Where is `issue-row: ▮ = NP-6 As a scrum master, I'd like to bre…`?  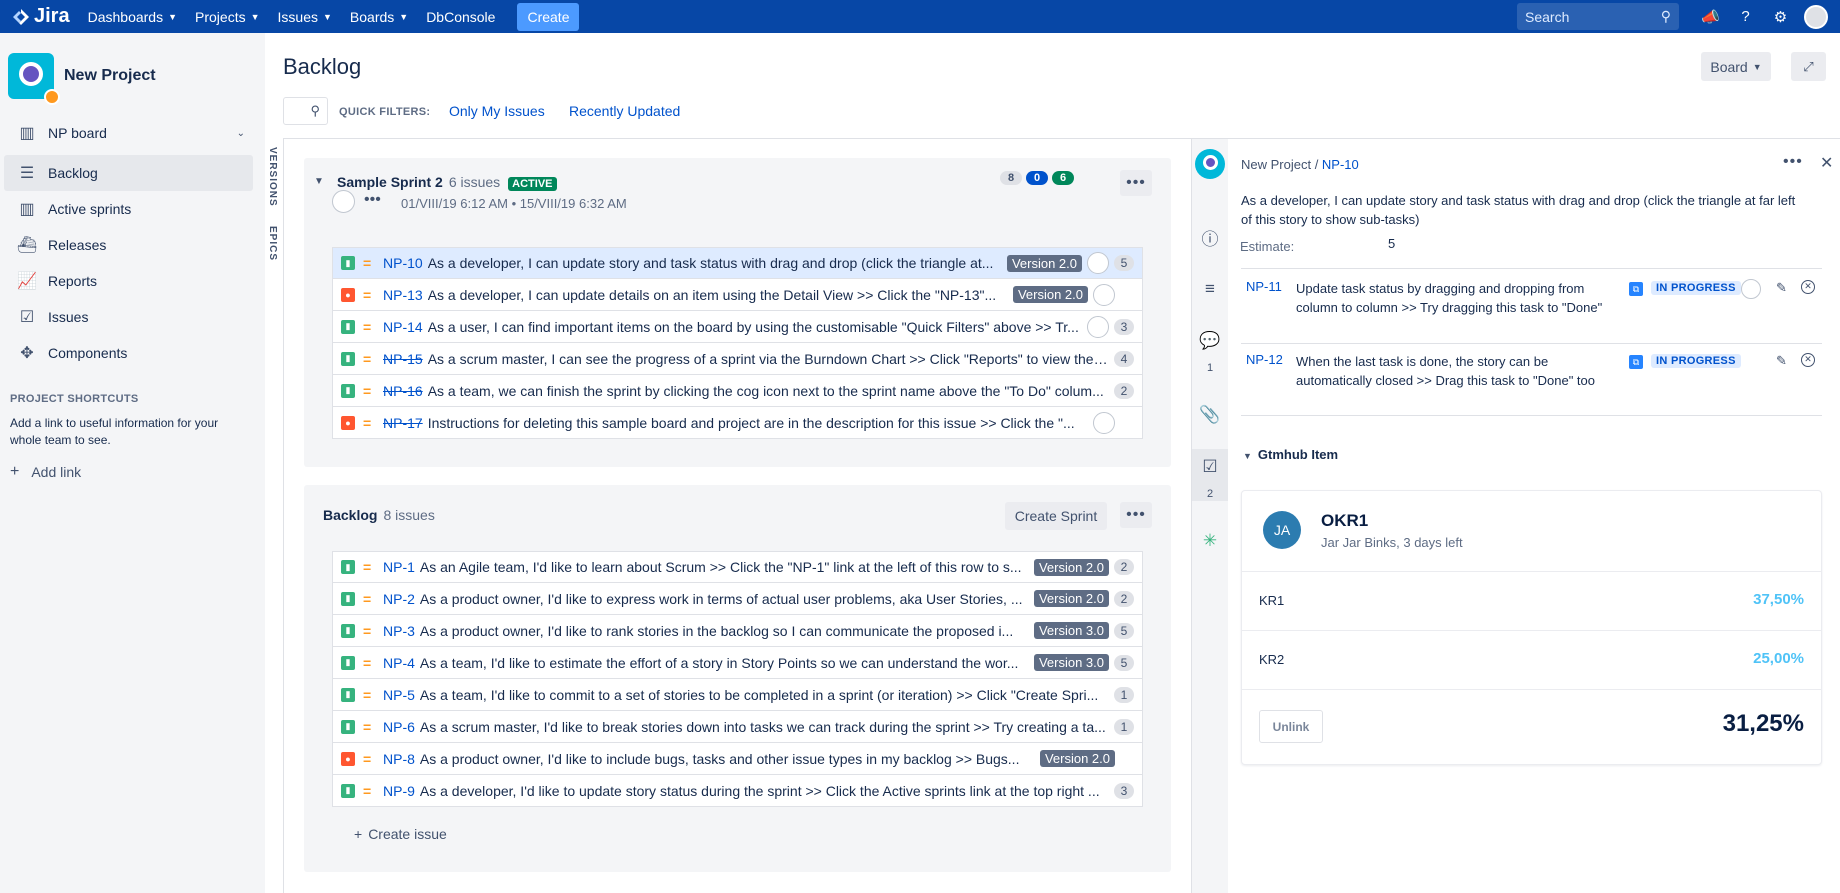 issue-row: ▮ = NP-6 As a scrum master, I'd like to bre… is located at coordinates (737, 727).